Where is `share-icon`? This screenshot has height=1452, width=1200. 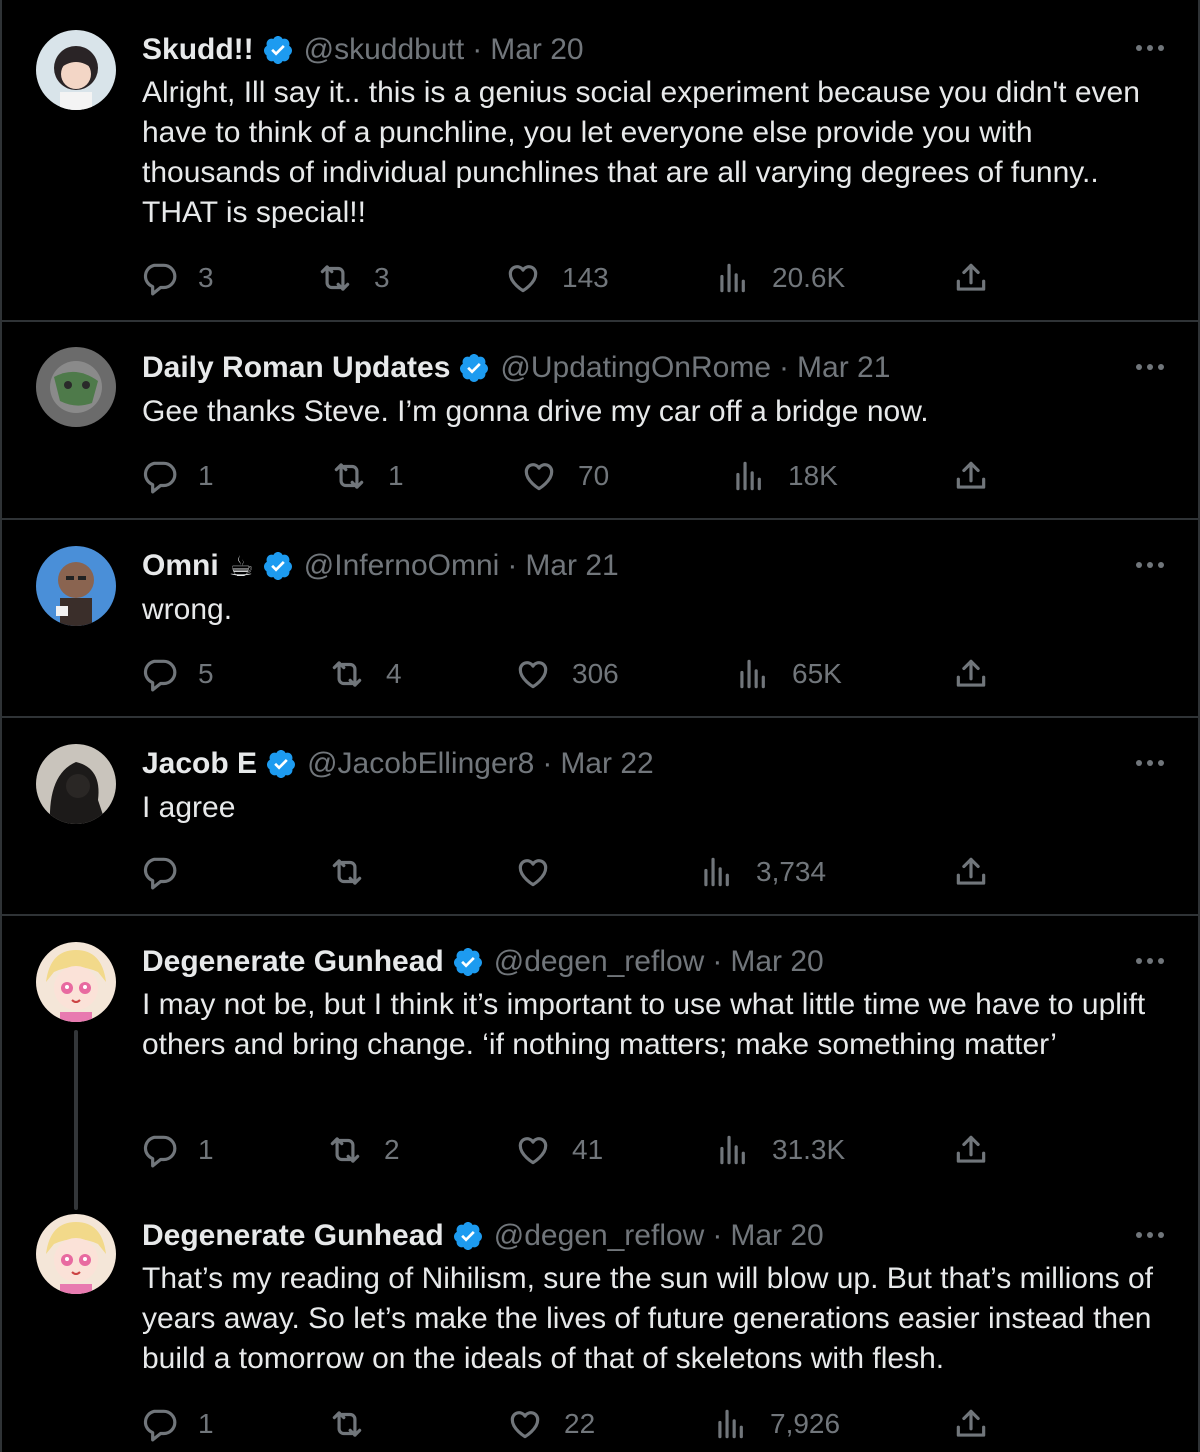 share-icon is located at coordinates (971, 277).